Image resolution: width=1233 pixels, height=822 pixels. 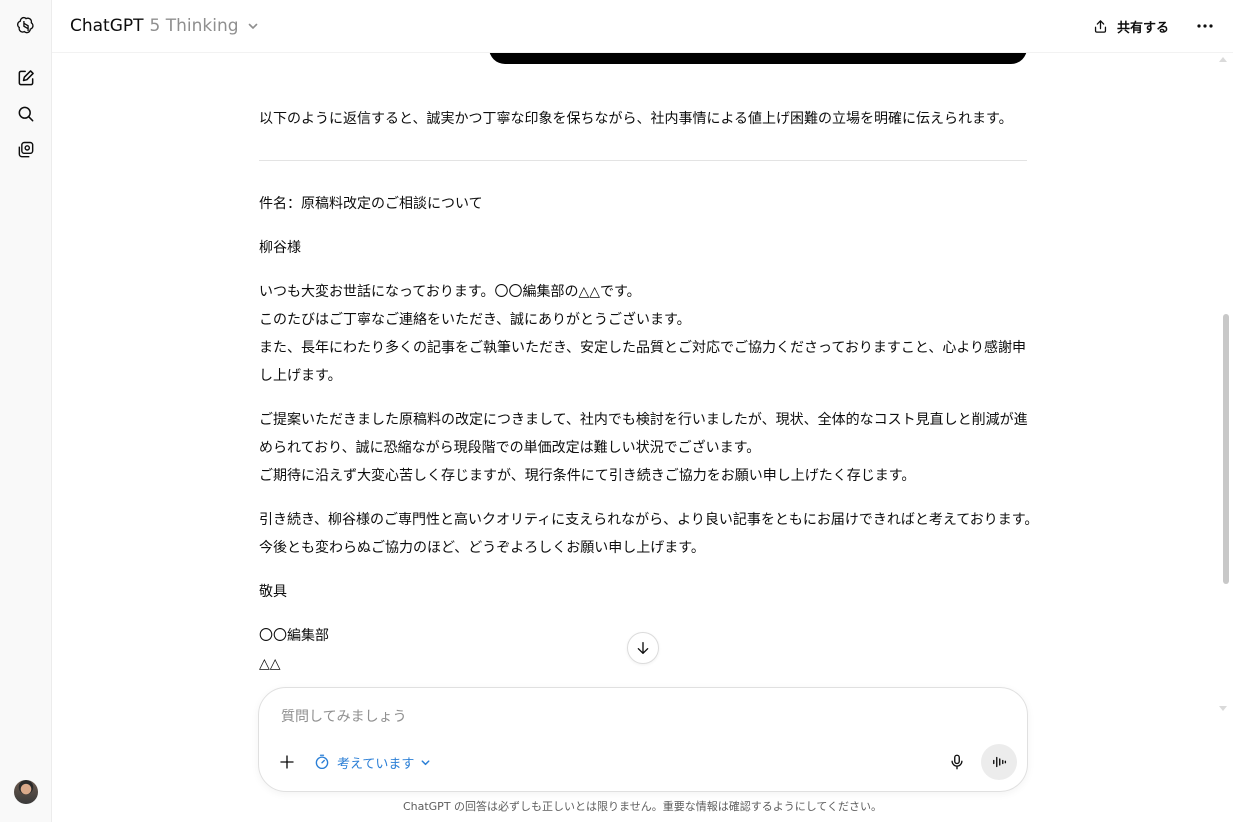 What do you see at coordinates (475, 320) in the screenshot?
I see `paragraph-line: このたびはご丁寧なご連絡をいただき、誠にありがとうございます。` at bounding box center [475, 320].